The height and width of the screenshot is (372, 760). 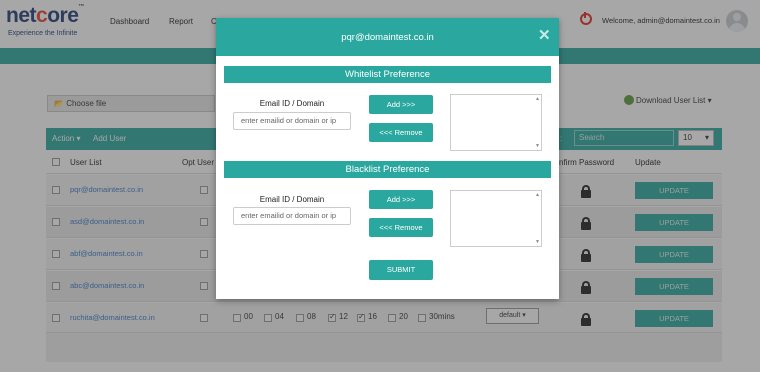 I want to click on blacklist-add-button: Add >>>, so click(x=401, y=199).